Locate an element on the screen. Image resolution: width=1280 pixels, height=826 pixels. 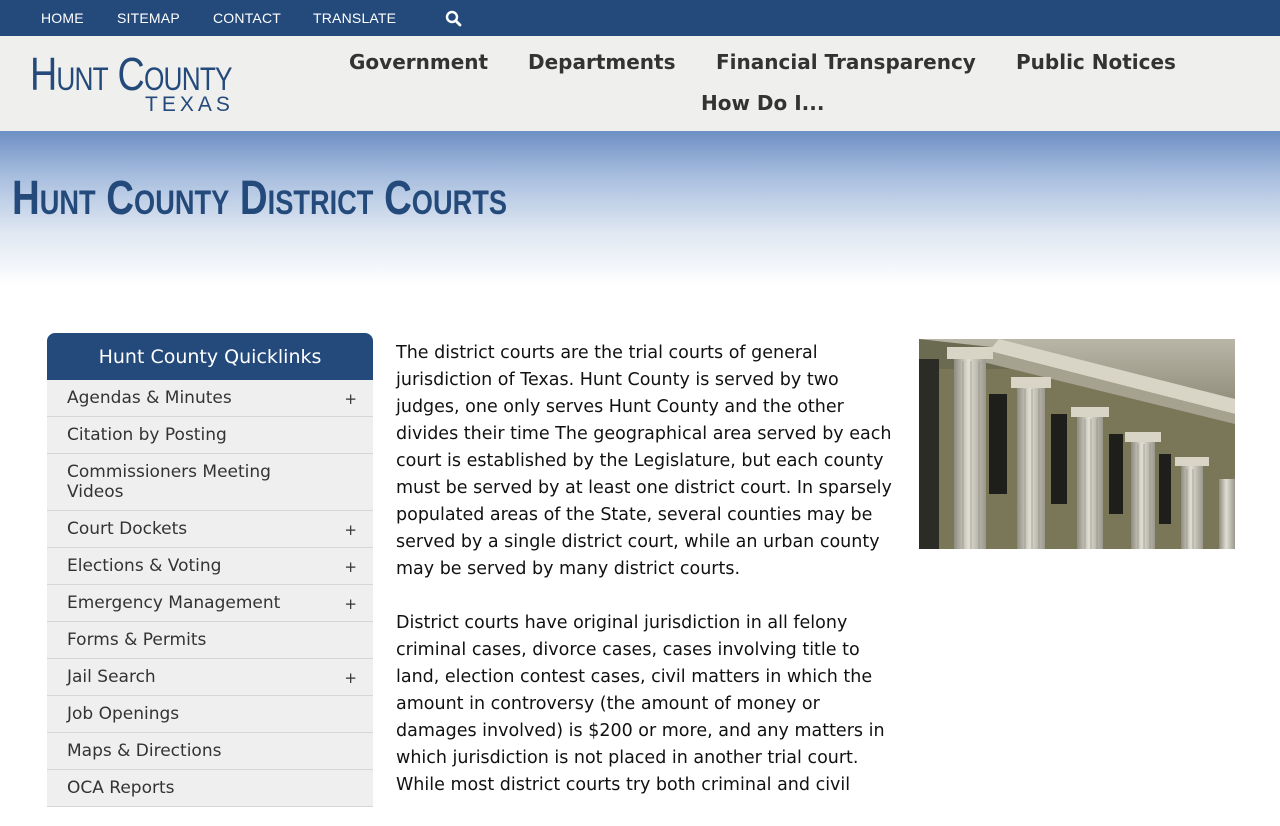
sidebar-item-label: Court Dockets is located at coordinates (127, 529).